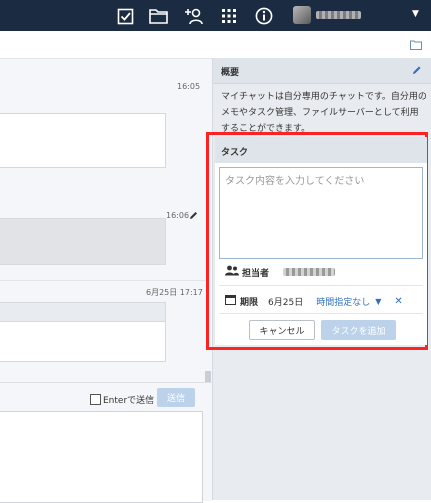 The height and width of the screenshot is (503, 431). What do you see at coordinates (178, 215) in the screenshot?
I see `message-timestamp: 16:06` at bounding box center [178, 215].